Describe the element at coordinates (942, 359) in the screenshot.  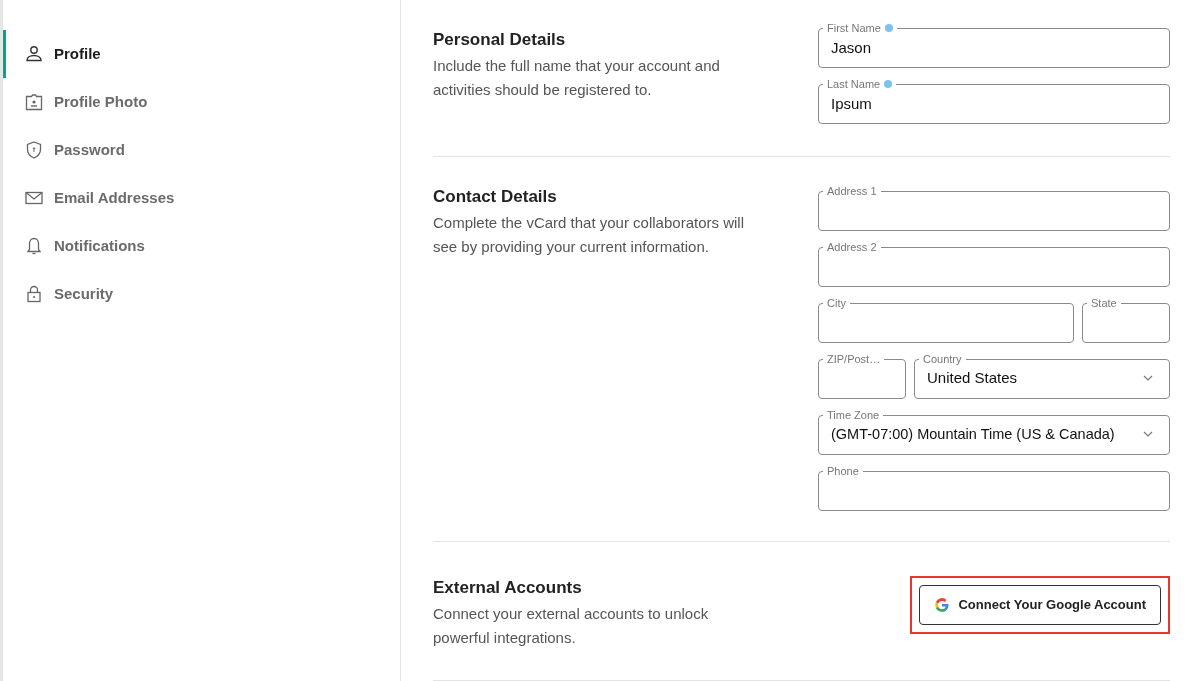
I see `field-label: Country` at that location.